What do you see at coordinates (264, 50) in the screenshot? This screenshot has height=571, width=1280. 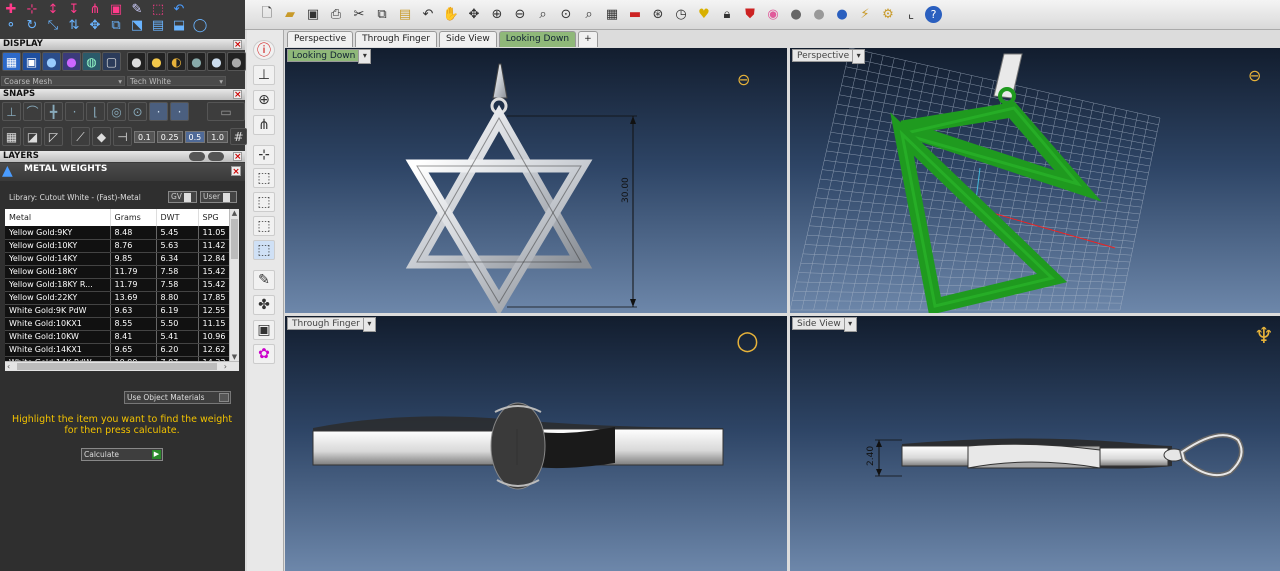 I see `stop-icon: ⓘ` at bounding box center [264, 50].